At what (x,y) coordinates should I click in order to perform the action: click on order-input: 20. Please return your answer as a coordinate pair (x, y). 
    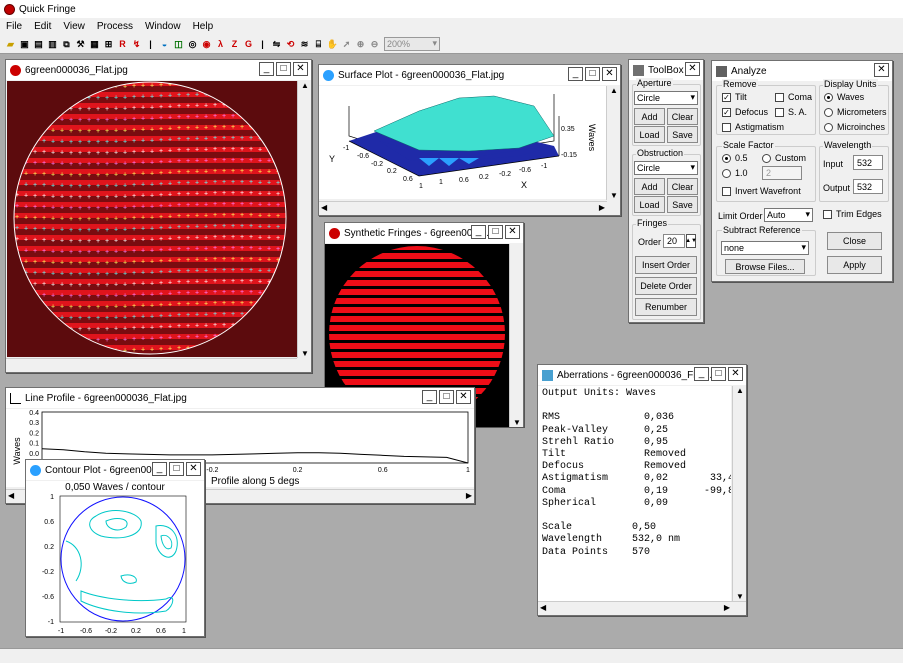
    Looking at the image, I should click on (674, 241).